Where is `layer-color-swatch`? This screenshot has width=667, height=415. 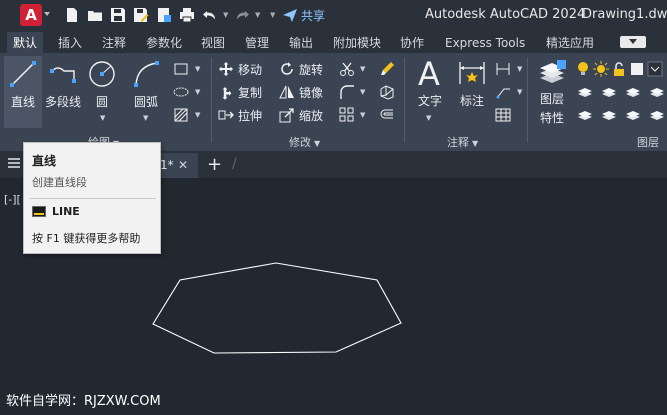 layer-color-swatch is located at coordinates (637, 69).